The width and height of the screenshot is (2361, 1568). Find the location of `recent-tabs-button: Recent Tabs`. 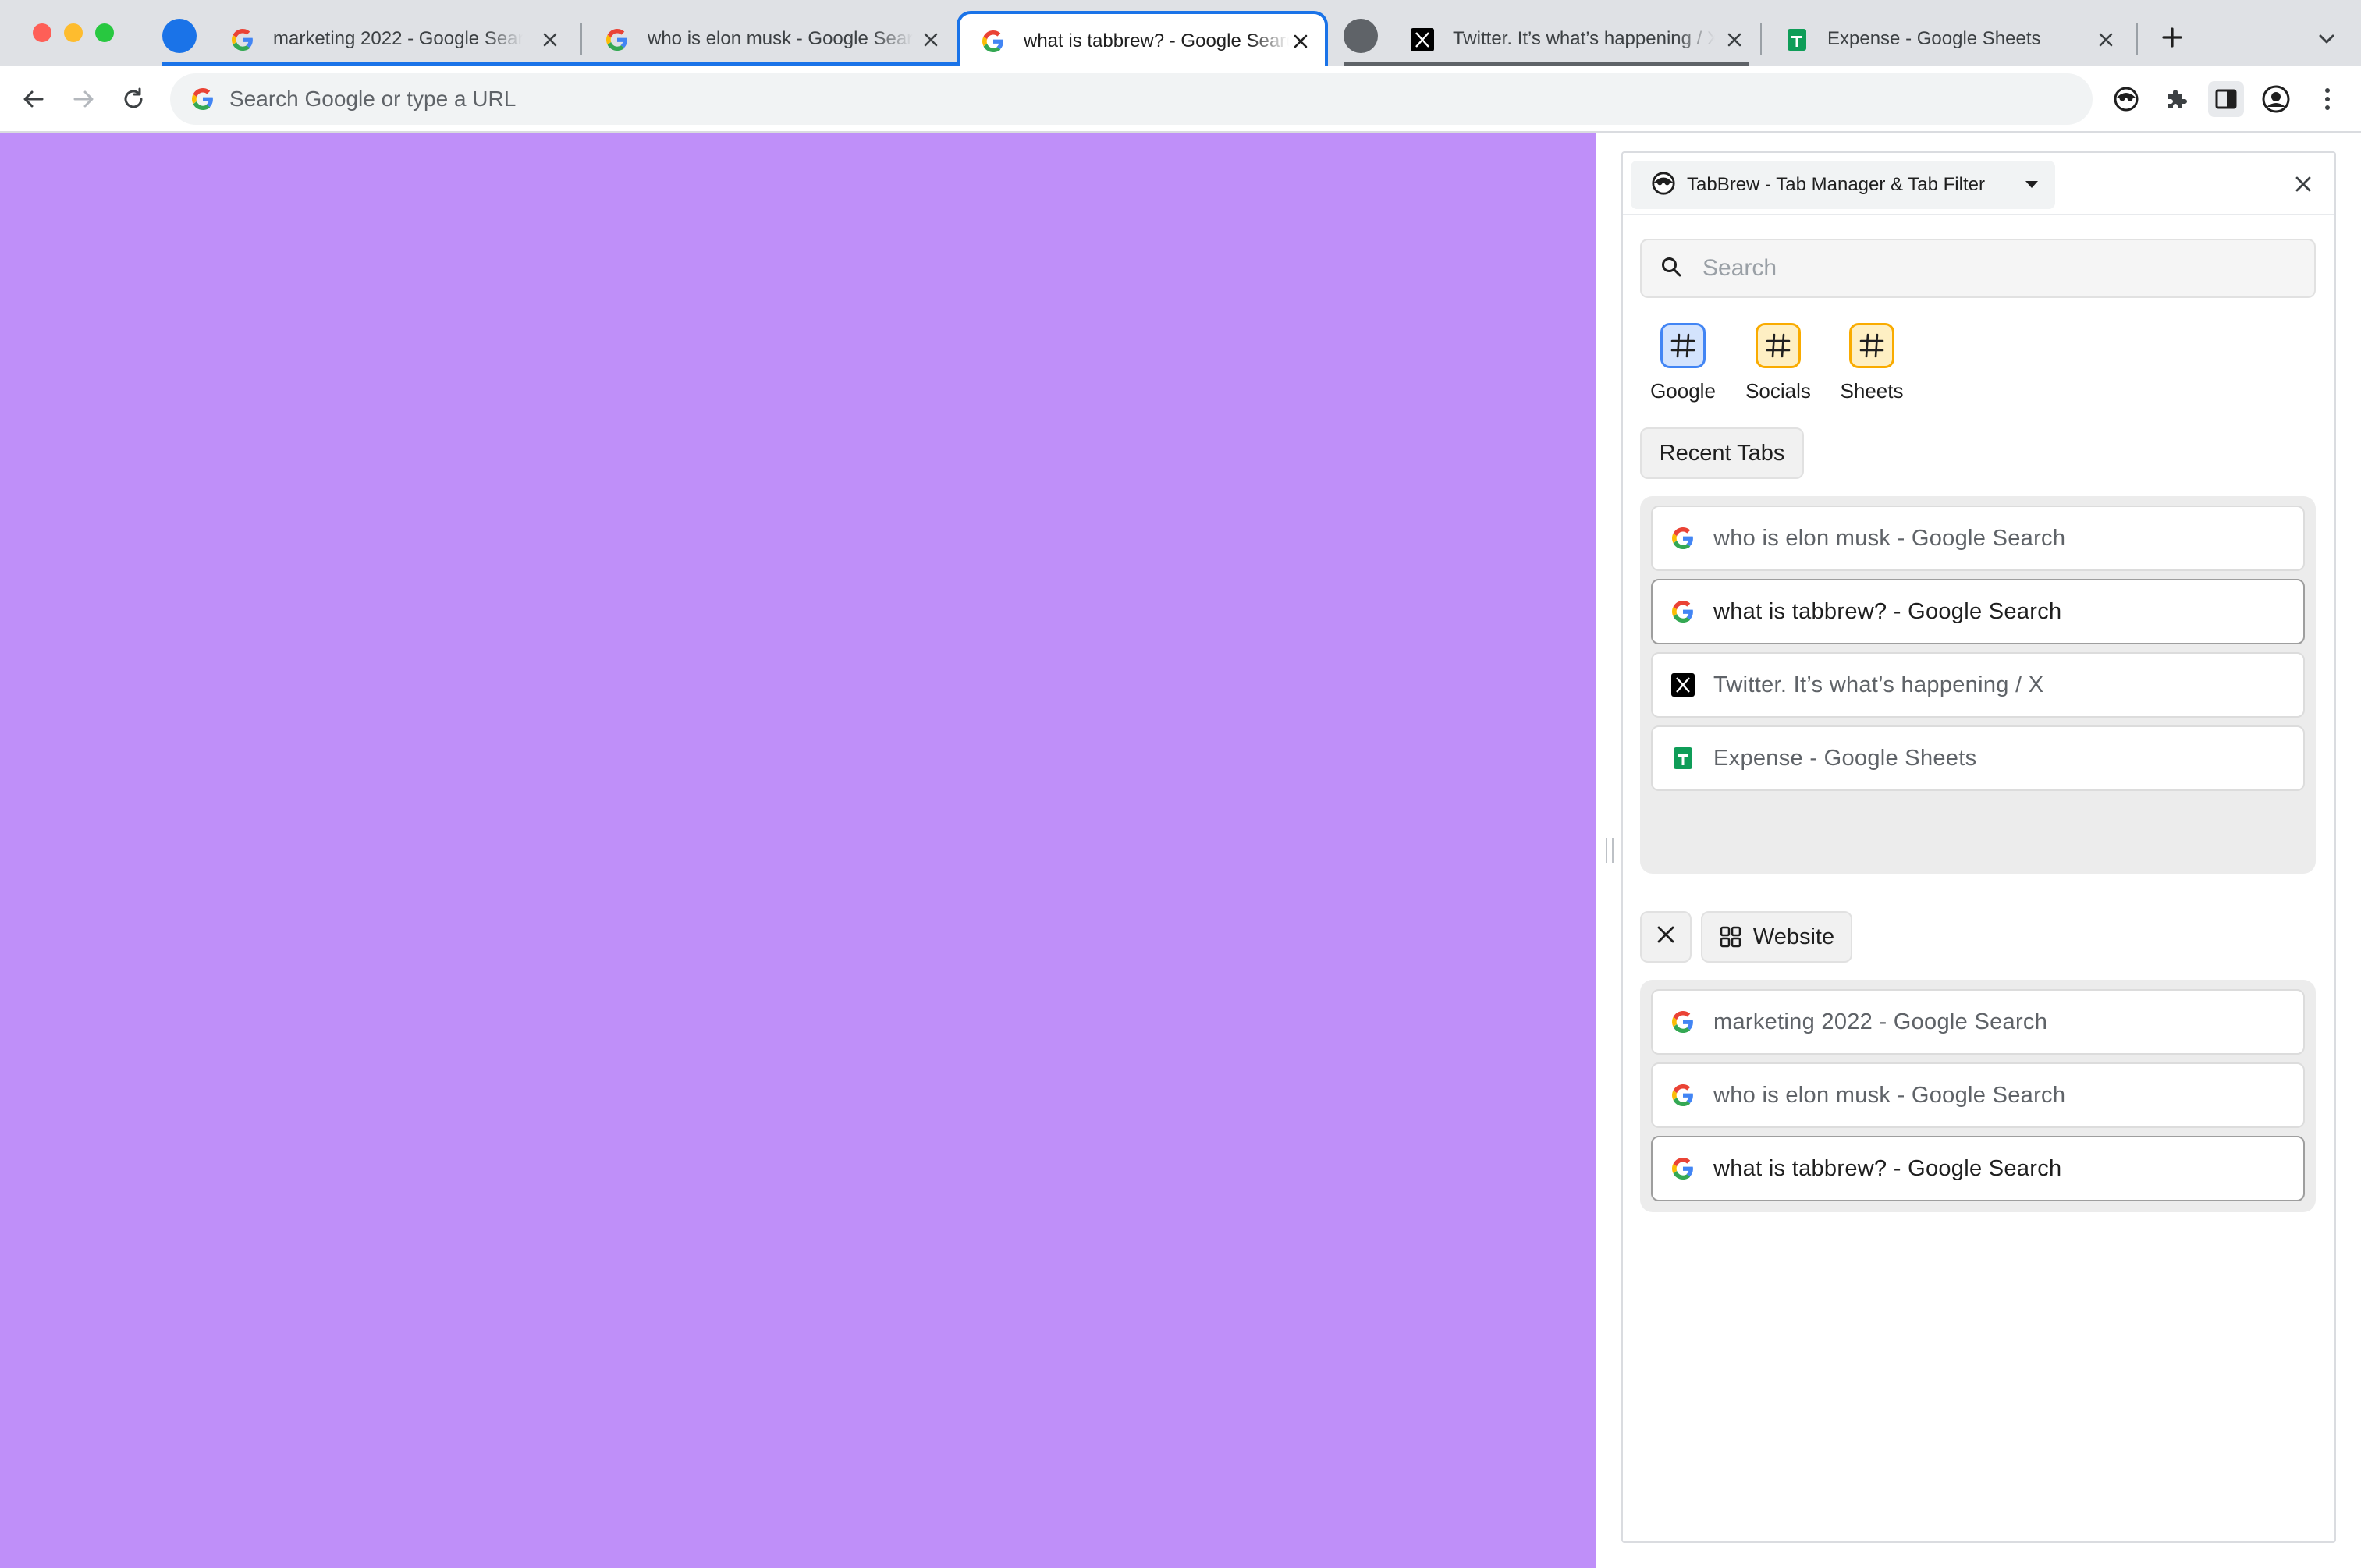

recent-tabs-button: Recent Tabs is located at coordinates (1722, 453).